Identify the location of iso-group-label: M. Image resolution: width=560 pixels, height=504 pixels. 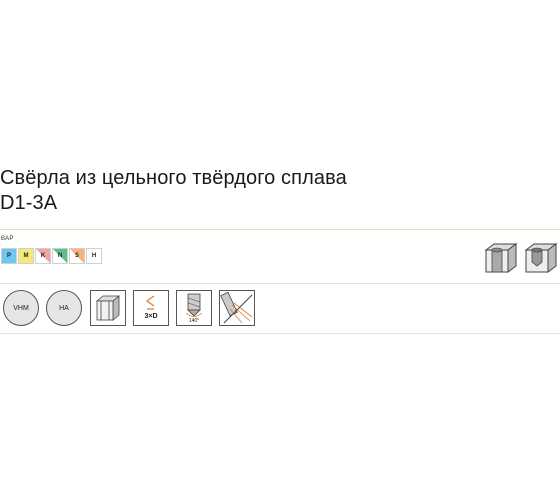
(26, 256).